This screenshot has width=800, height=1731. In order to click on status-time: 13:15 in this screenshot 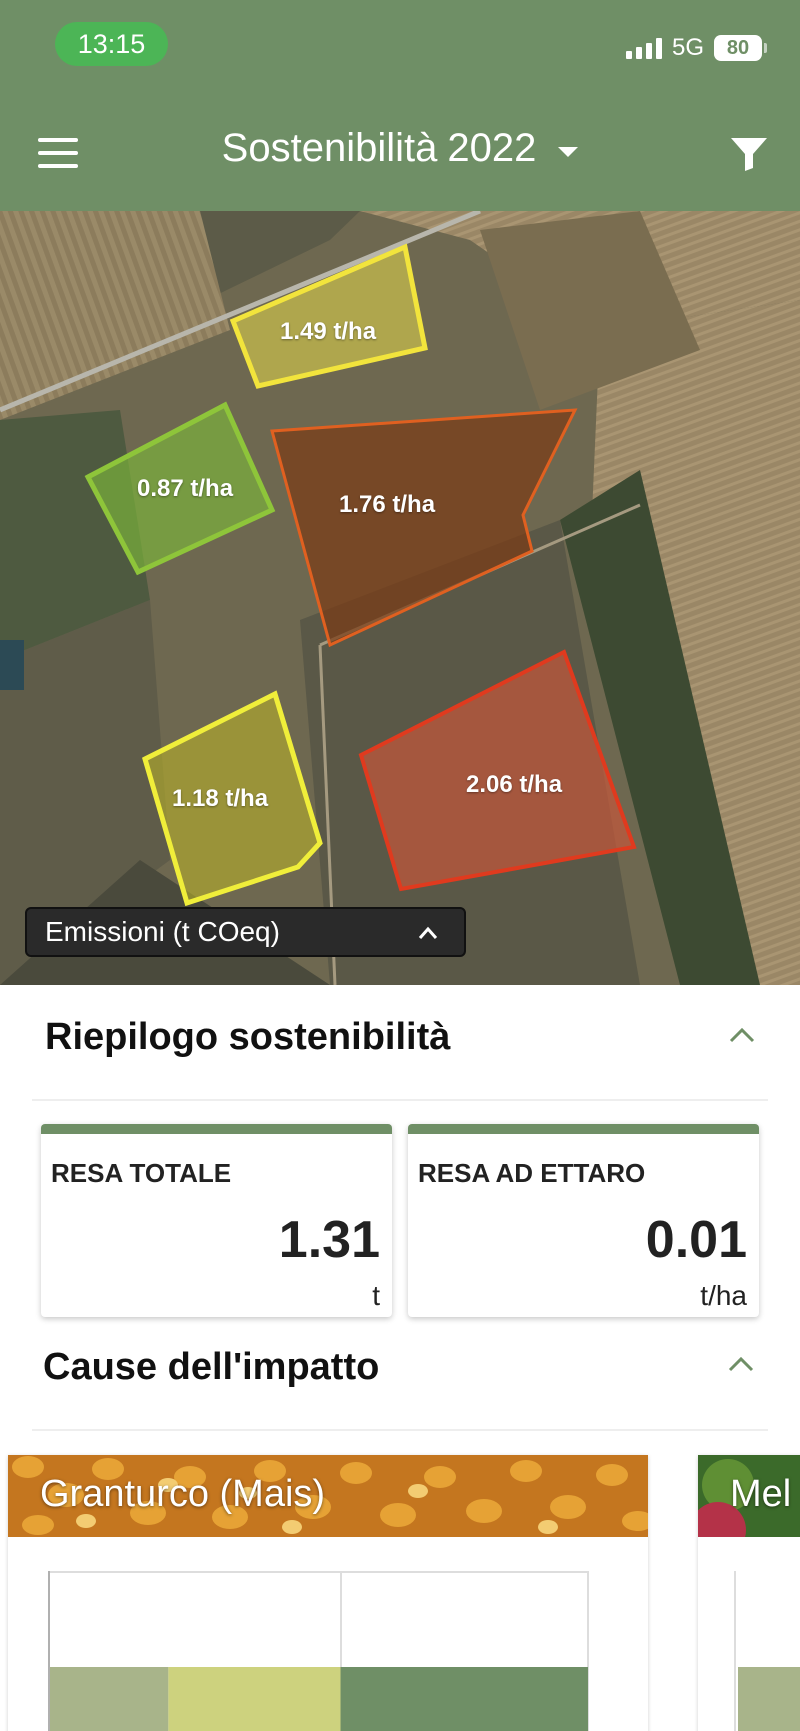, I will do `click(111, 44)`.